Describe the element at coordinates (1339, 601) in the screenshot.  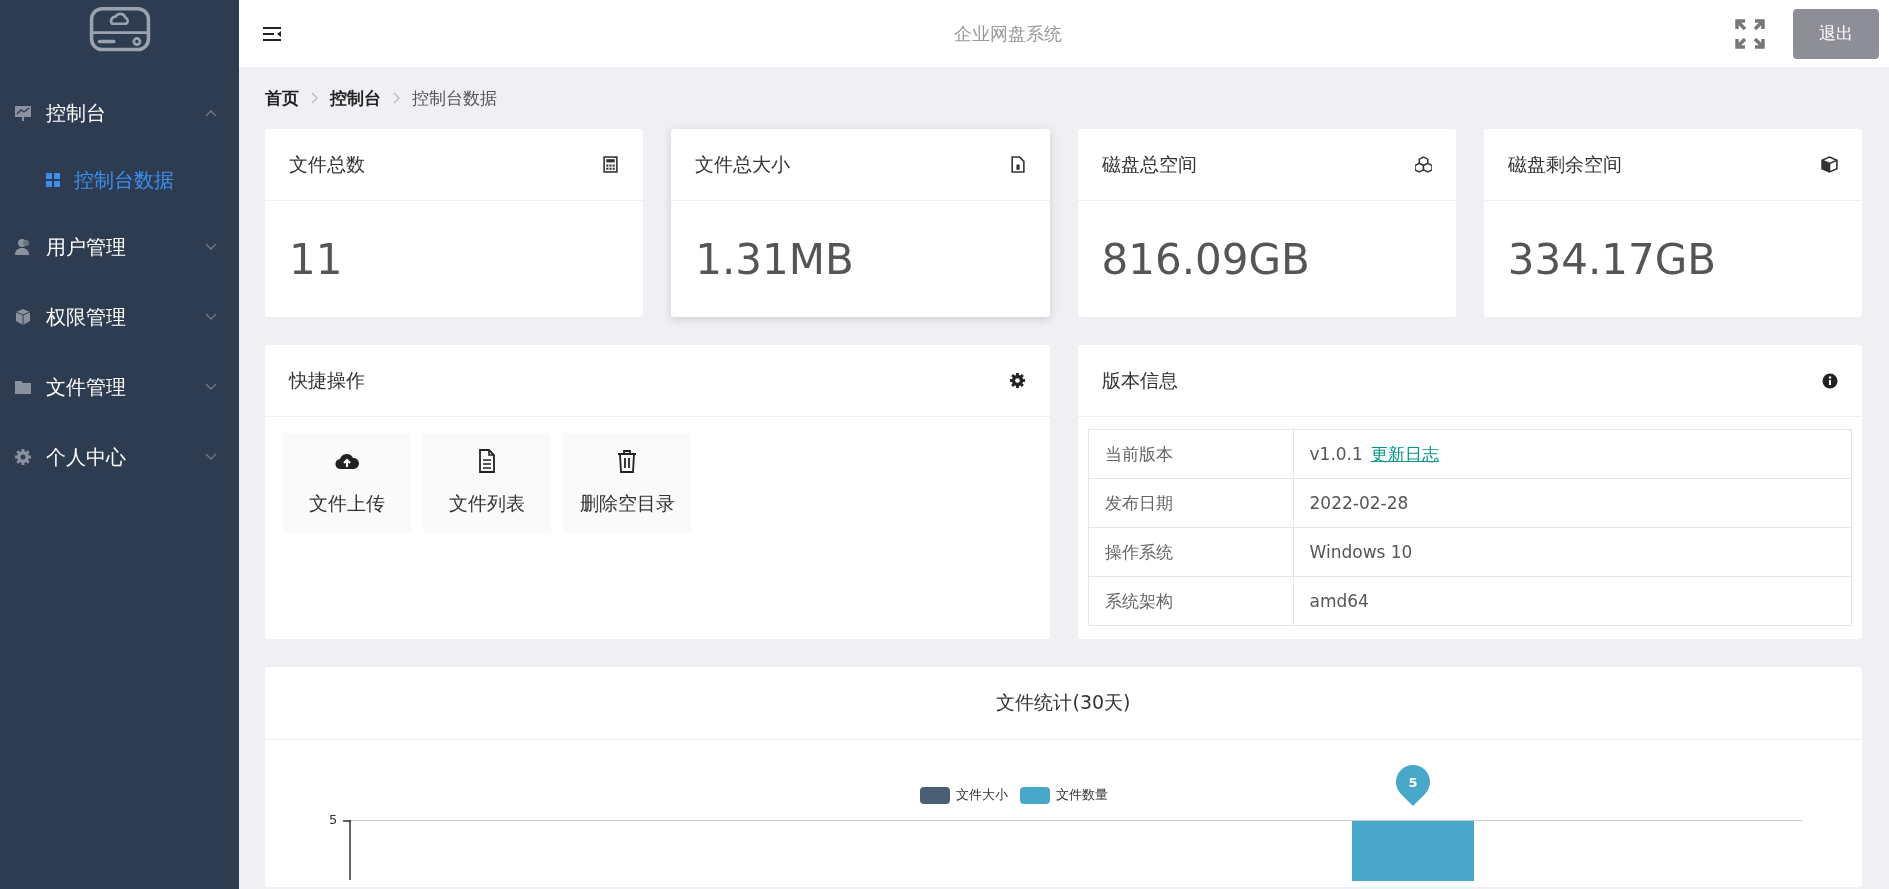
I see `version-value: amd64` at that location.